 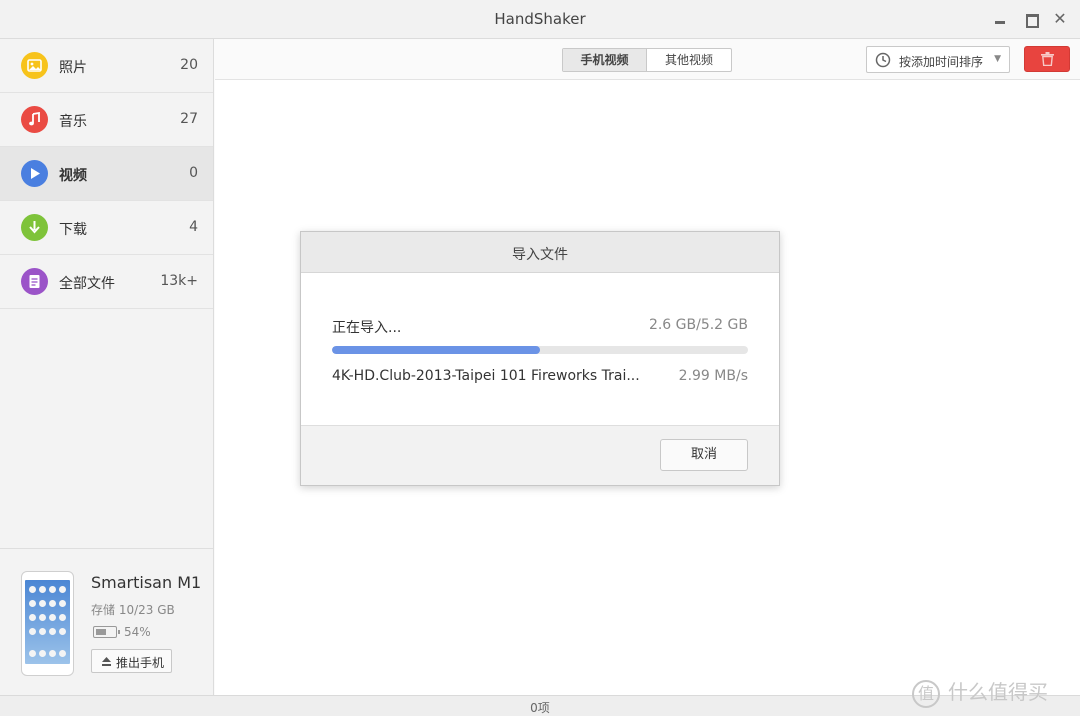 I want to click on dialog-header: 导入文件, so click(x=540, y=252).